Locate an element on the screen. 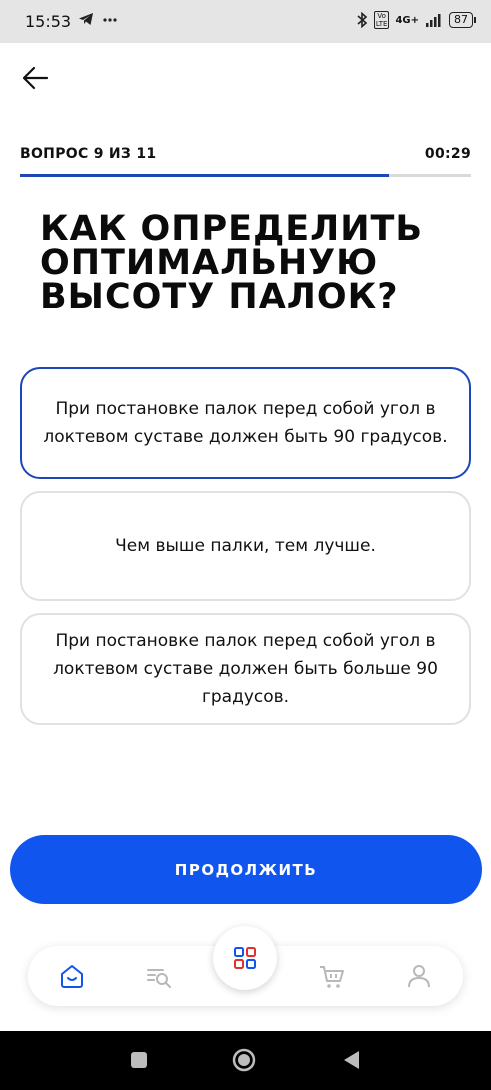 This screenshot has height=1090, width=491. answer-option-text: Чем выше палки, тем лучше. is located at coordinates (245, 546).